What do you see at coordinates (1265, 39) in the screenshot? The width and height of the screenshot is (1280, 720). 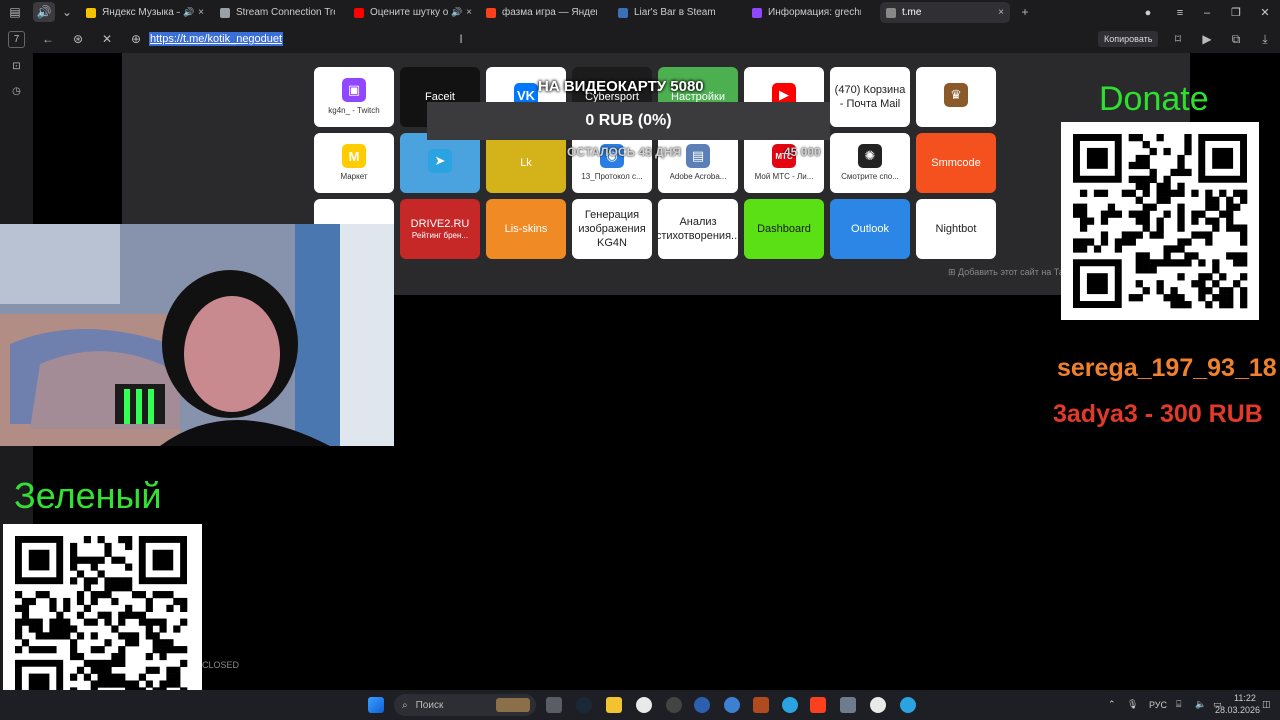 I see `download-icon: ⤓` at bounding box center [1265, 39].